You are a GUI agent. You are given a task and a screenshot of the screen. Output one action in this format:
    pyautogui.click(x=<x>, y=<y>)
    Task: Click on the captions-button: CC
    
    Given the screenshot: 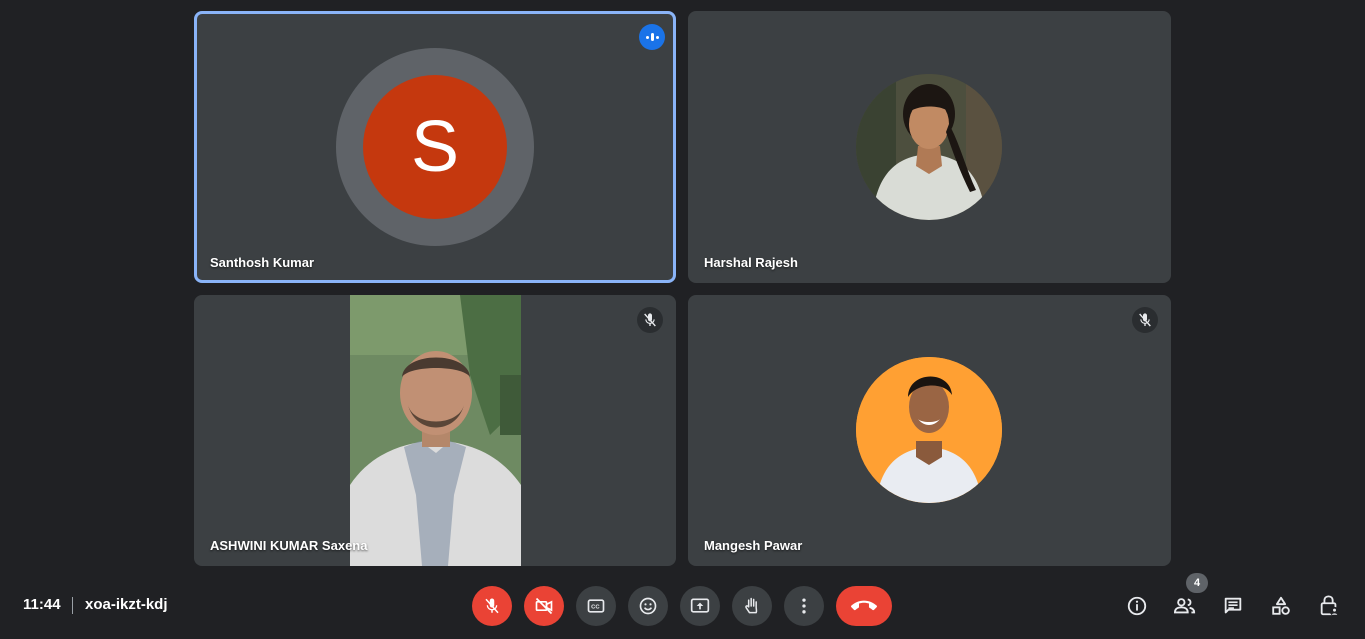 What is the action you would take?
    pyautogui.click(x=596, y=606)
    